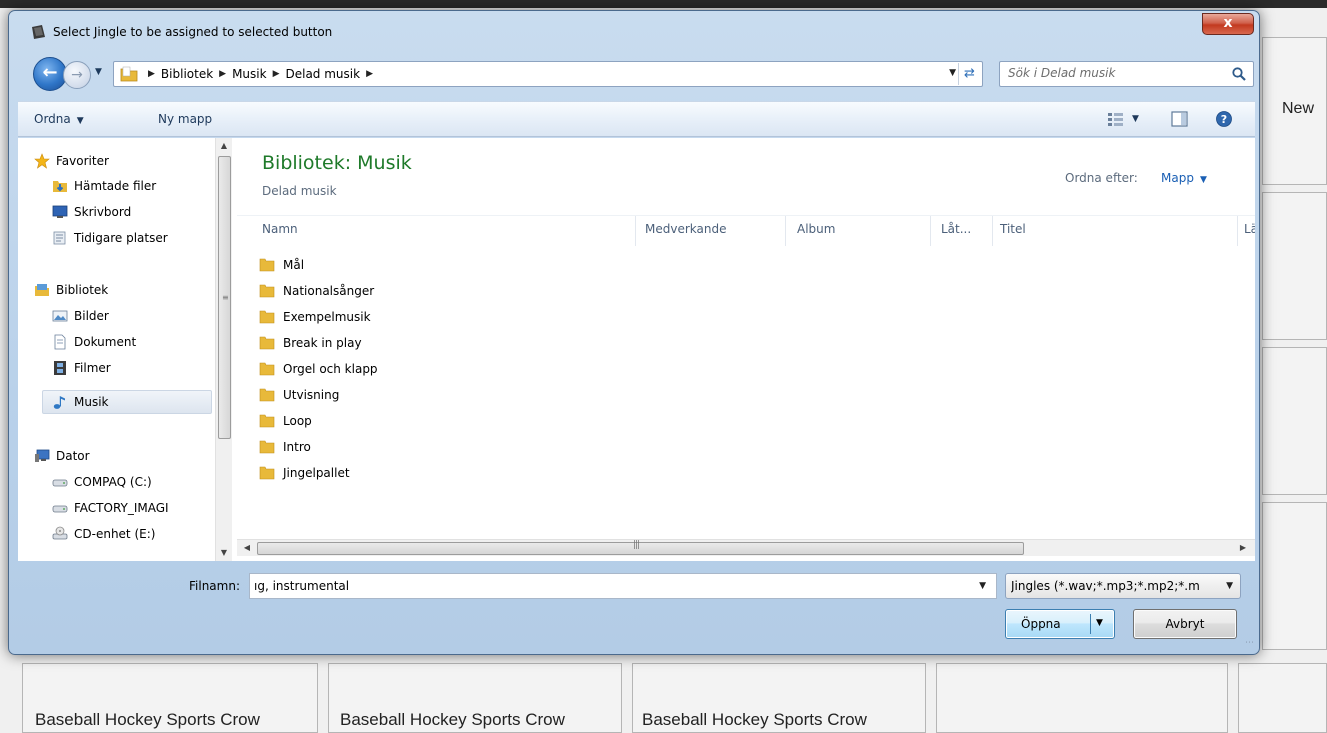 This screenshot has width=1327, height=733. Describe the element at coordinates (285, 421) in the screenshot. I see `list-item: Loop` at that location.